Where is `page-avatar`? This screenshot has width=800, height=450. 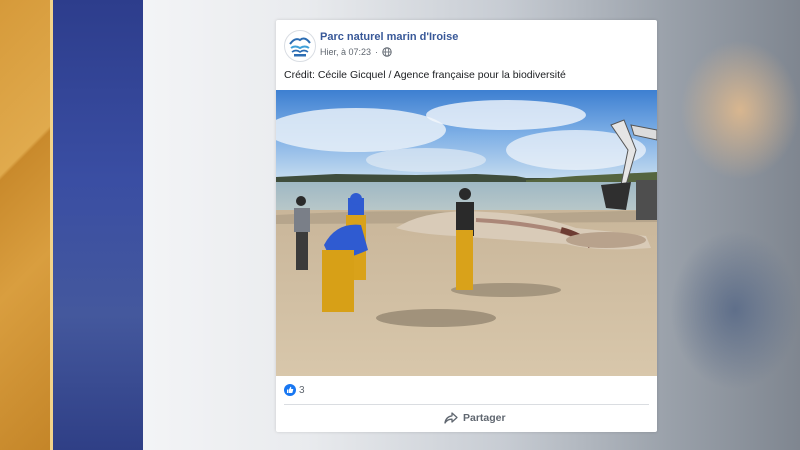 page-avatar is located at coordinates (300, 46).